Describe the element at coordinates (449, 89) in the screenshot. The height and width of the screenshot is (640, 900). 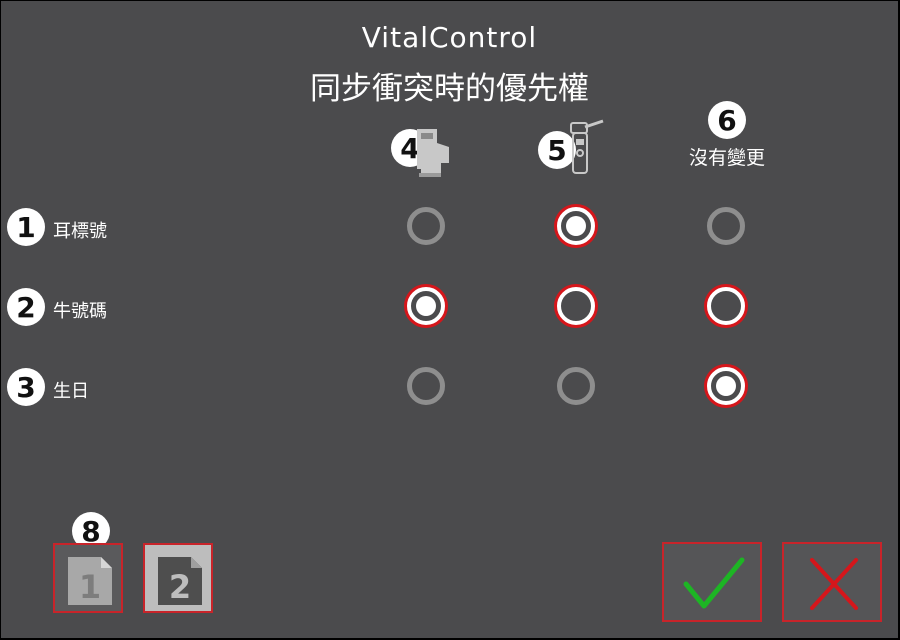
I see `page-title: 同步衝突時的優先權` at that location.